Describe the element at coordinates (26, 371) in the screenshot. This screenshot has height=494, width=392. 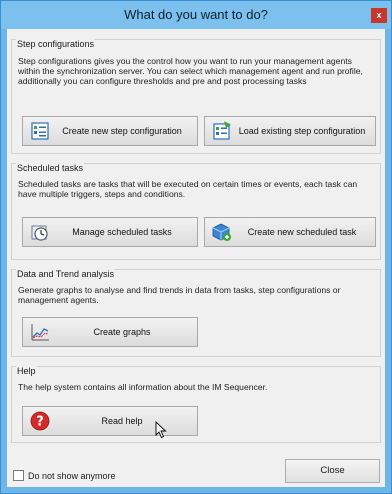
I see `group-title: Help` at that location.